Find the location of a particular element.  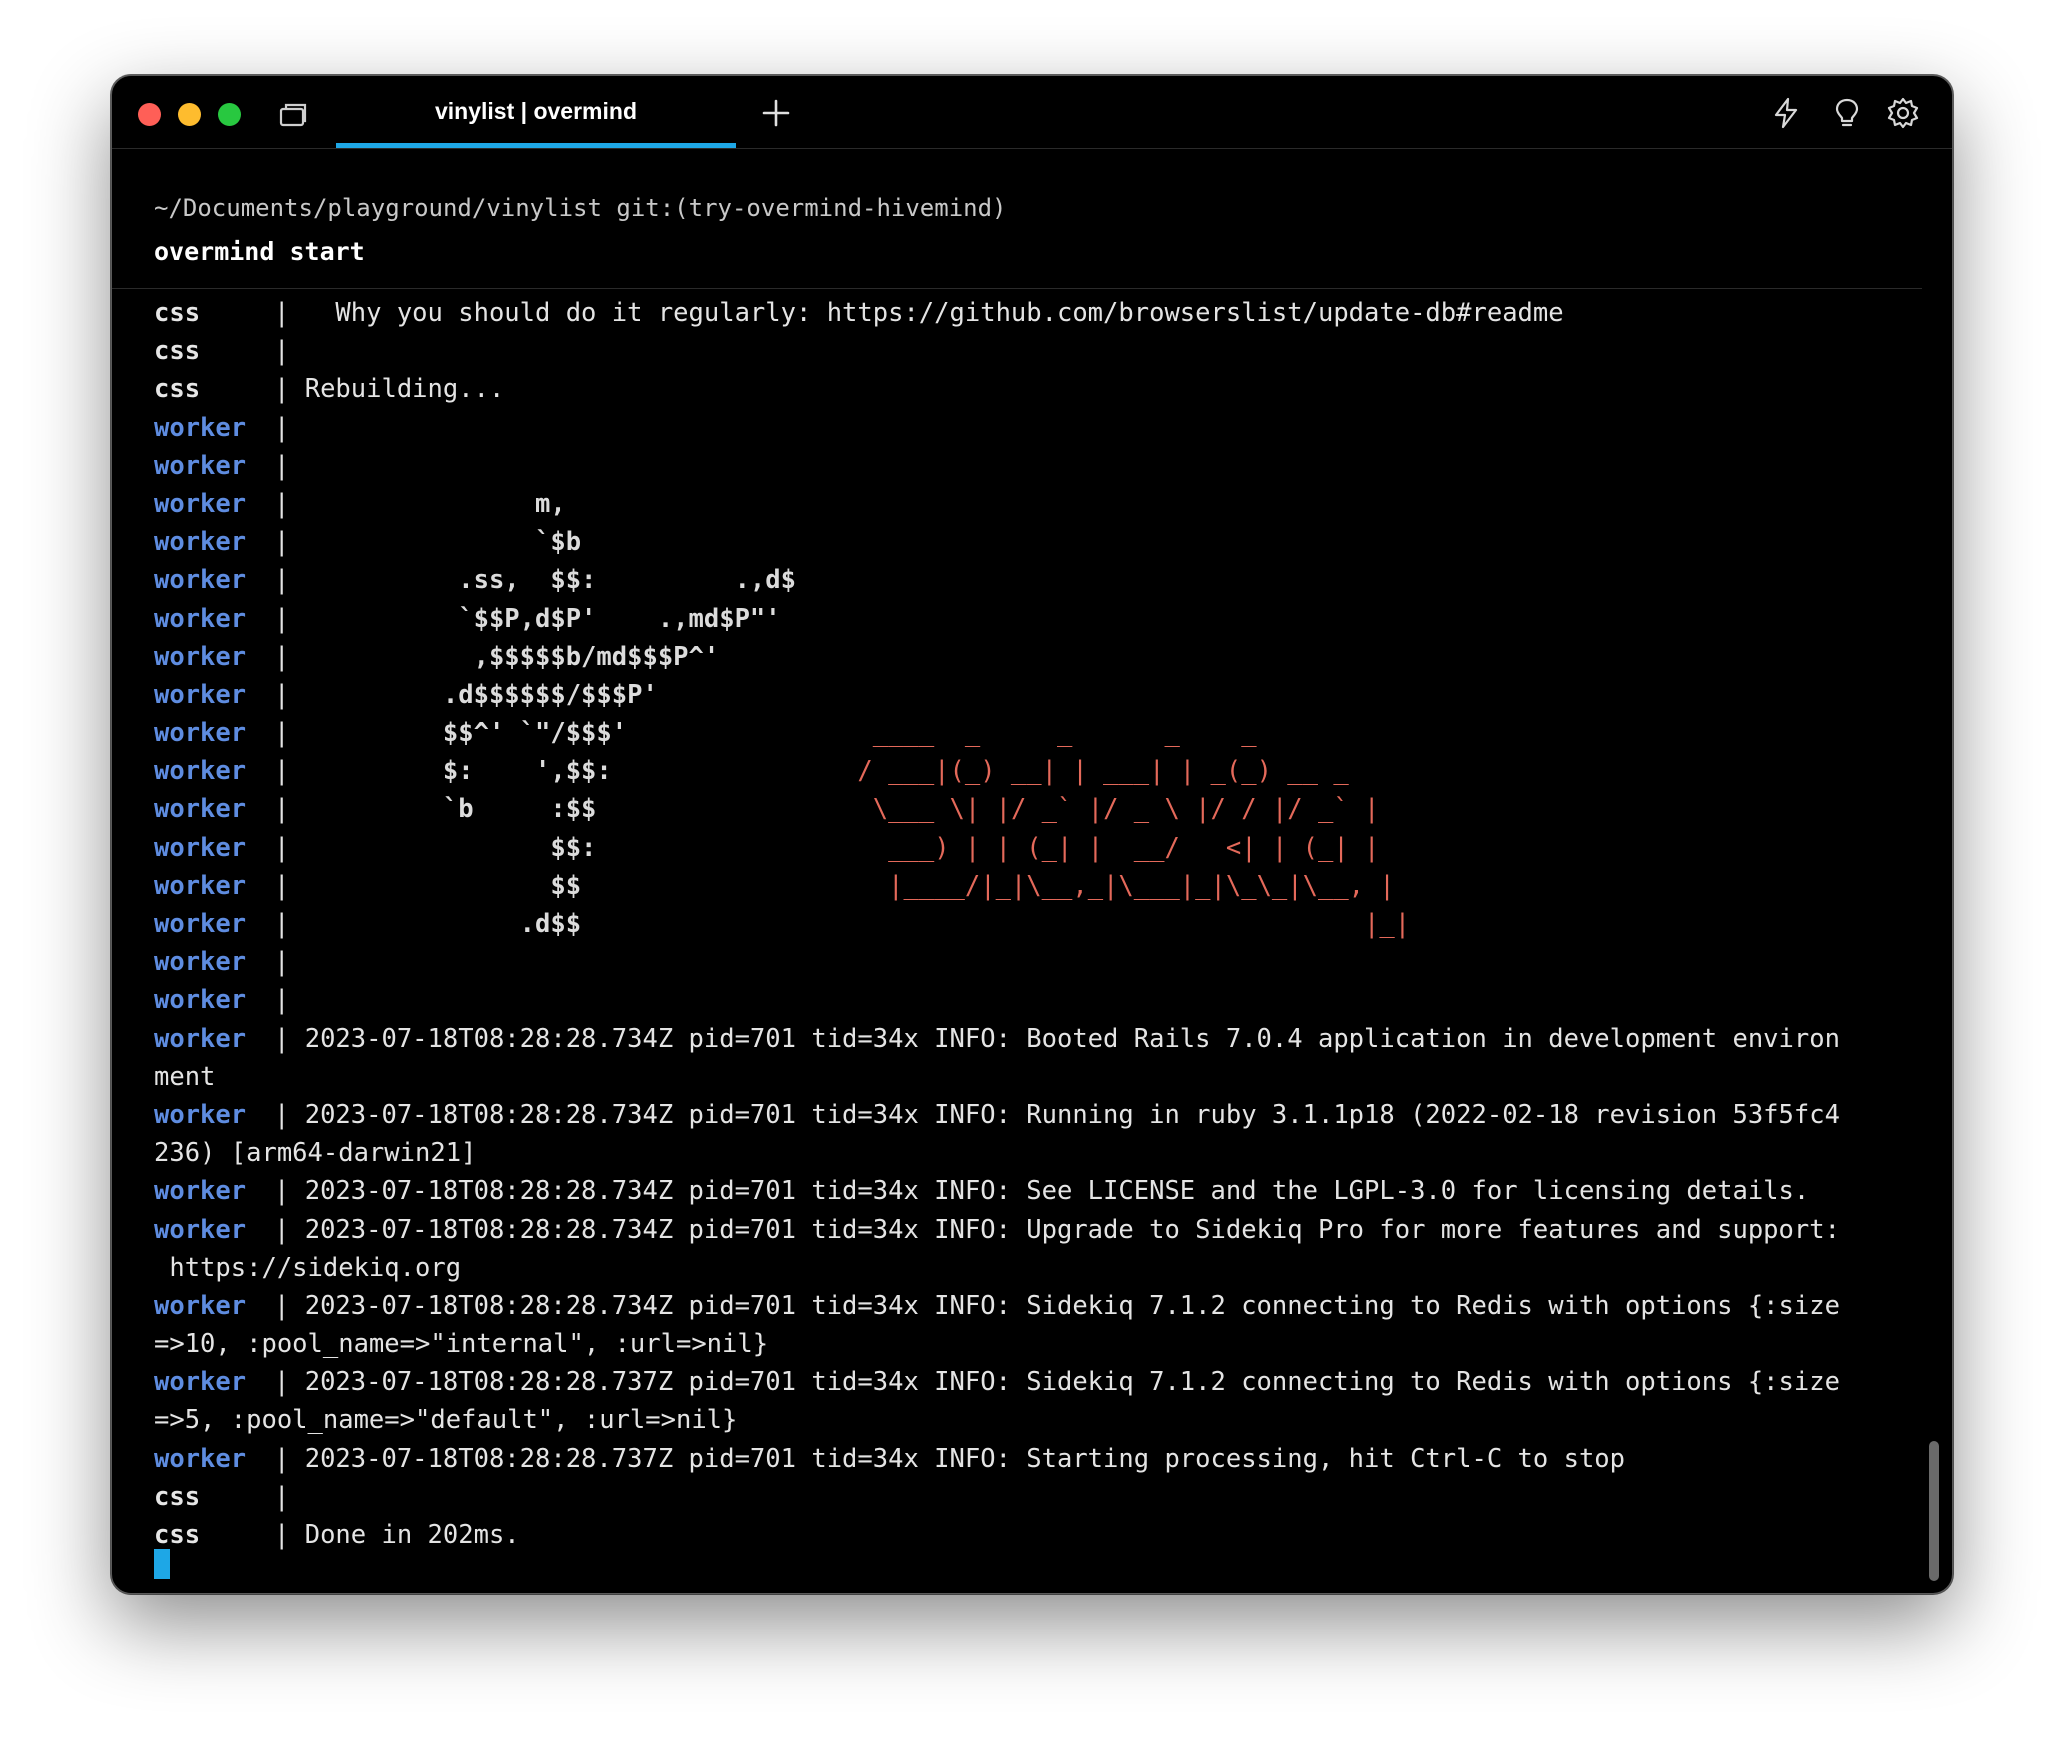

output-line: =>5, :pool_name=>"default", :url=>nil} is located at coordinates (1034, 1420).